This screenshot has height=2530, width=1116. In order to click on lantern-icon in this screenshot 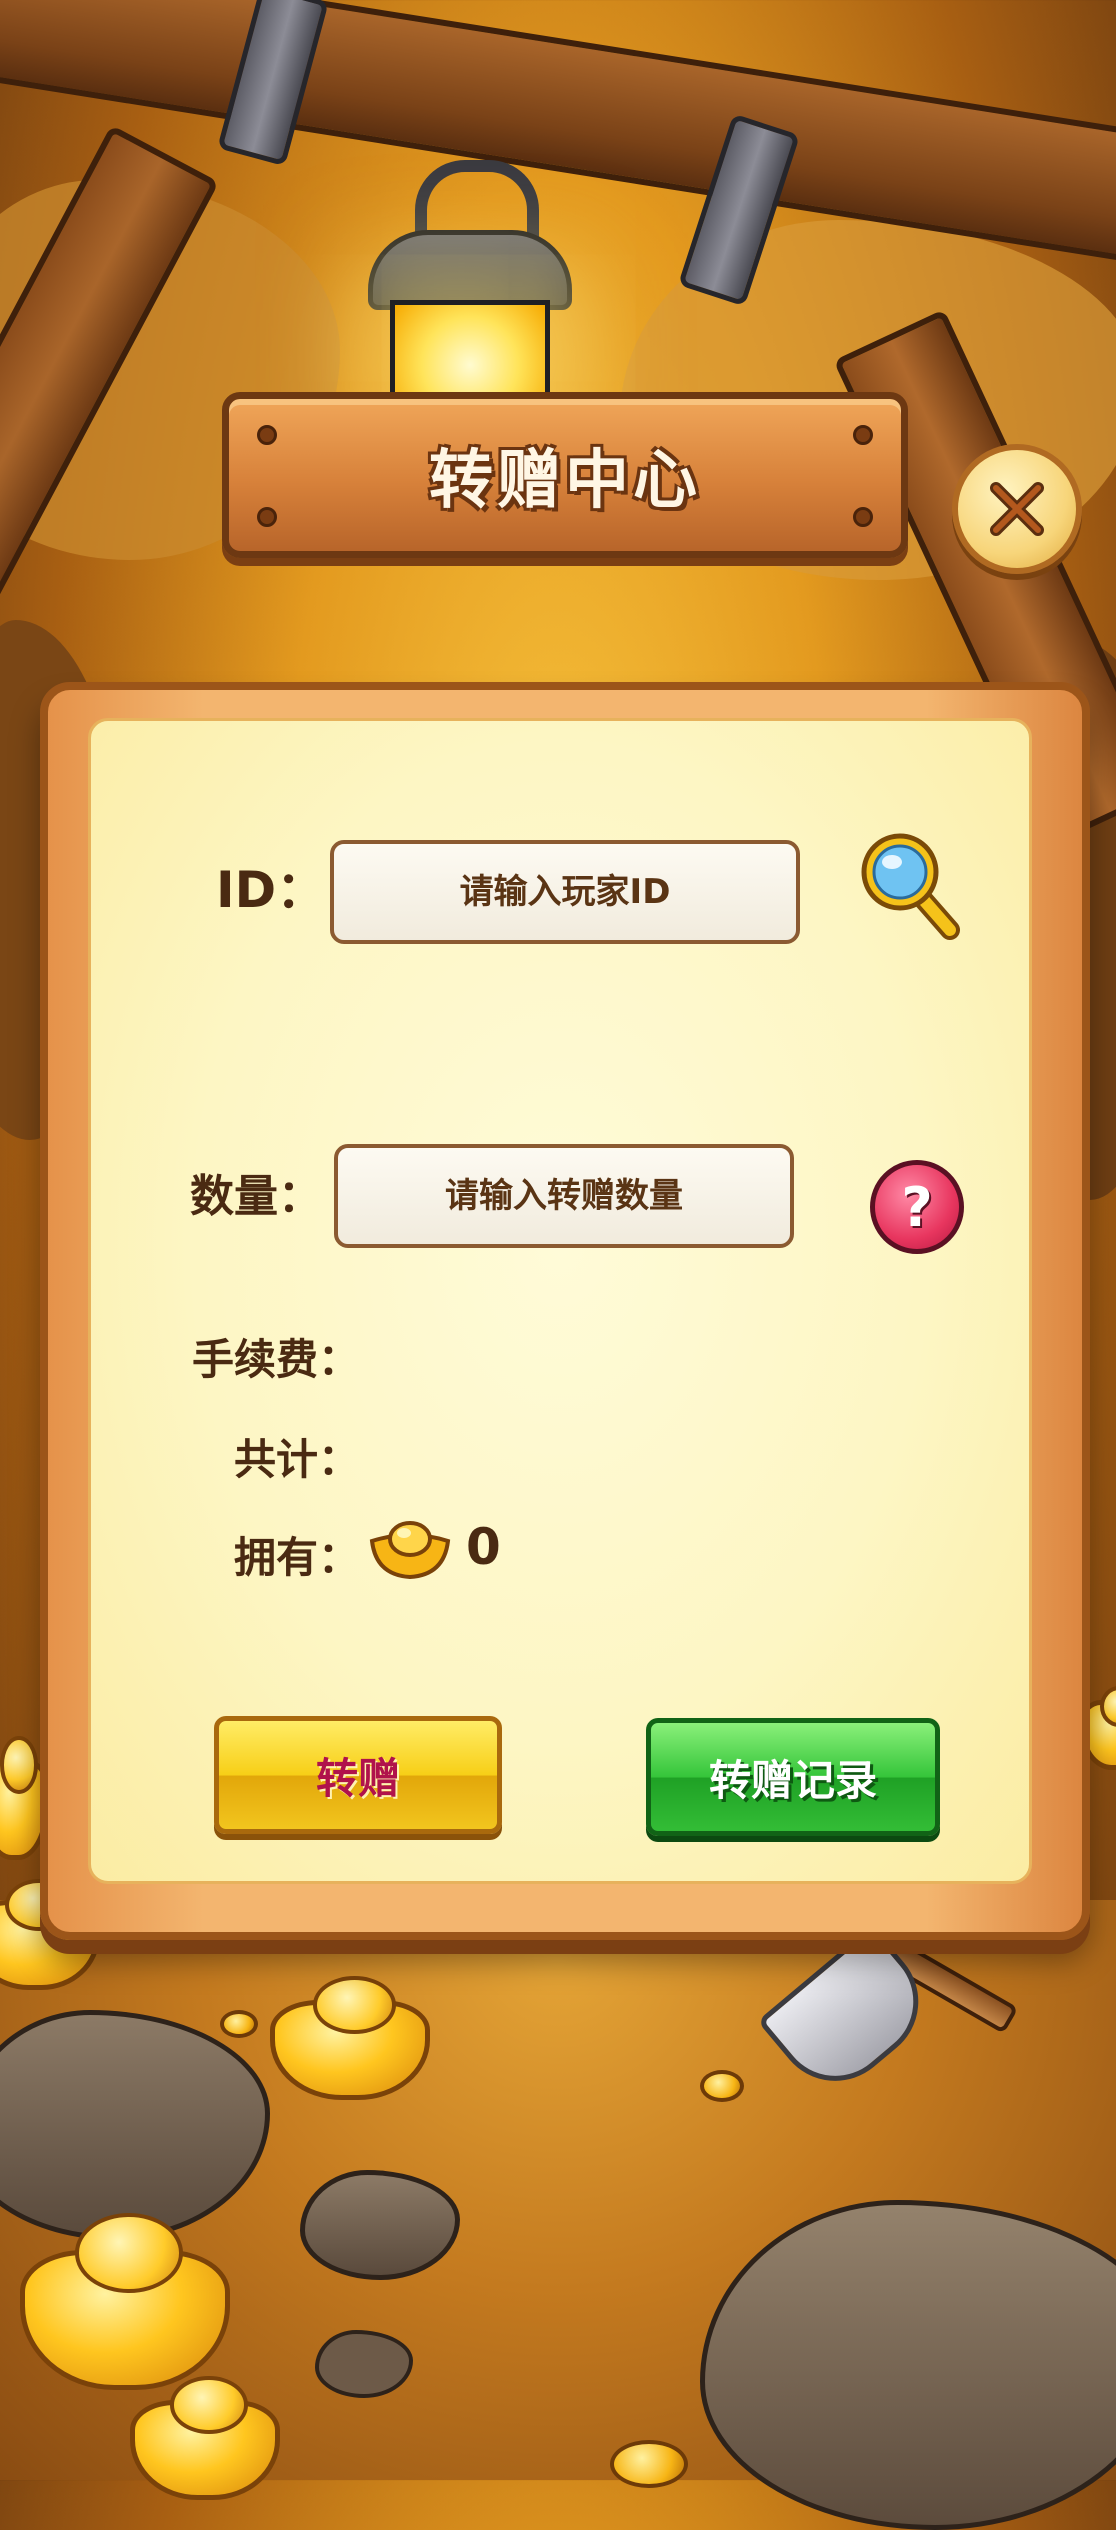, I will do `click(466, 285)`.